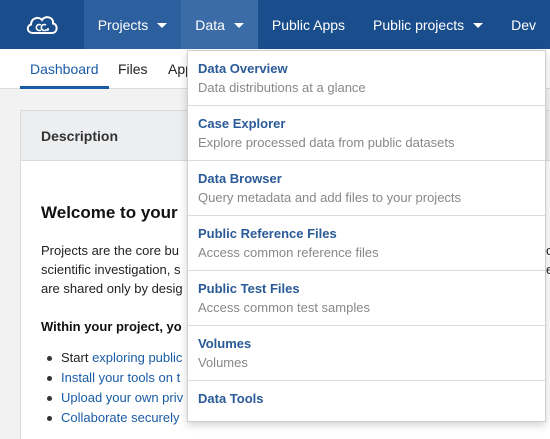 Image resolution: width=550 pixels, height=439 pixels. Describe the element at coordinates (288, 252) in the screenshot. I see `menu-item-description: Access common reference files` at that location.